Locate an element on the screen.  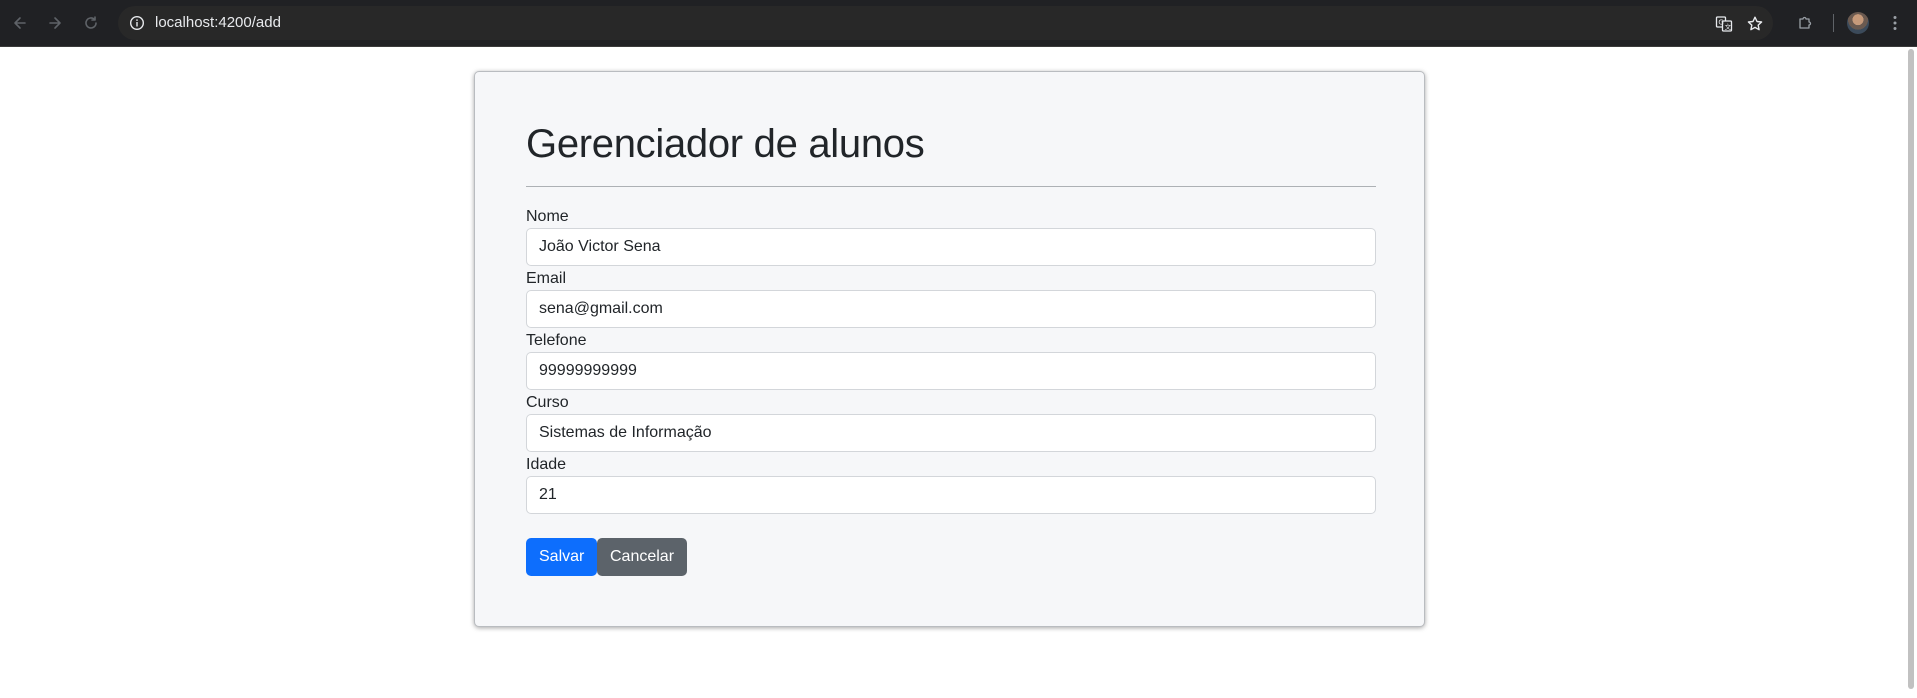
browser-menu-button is located at coordinates (1895, 23).